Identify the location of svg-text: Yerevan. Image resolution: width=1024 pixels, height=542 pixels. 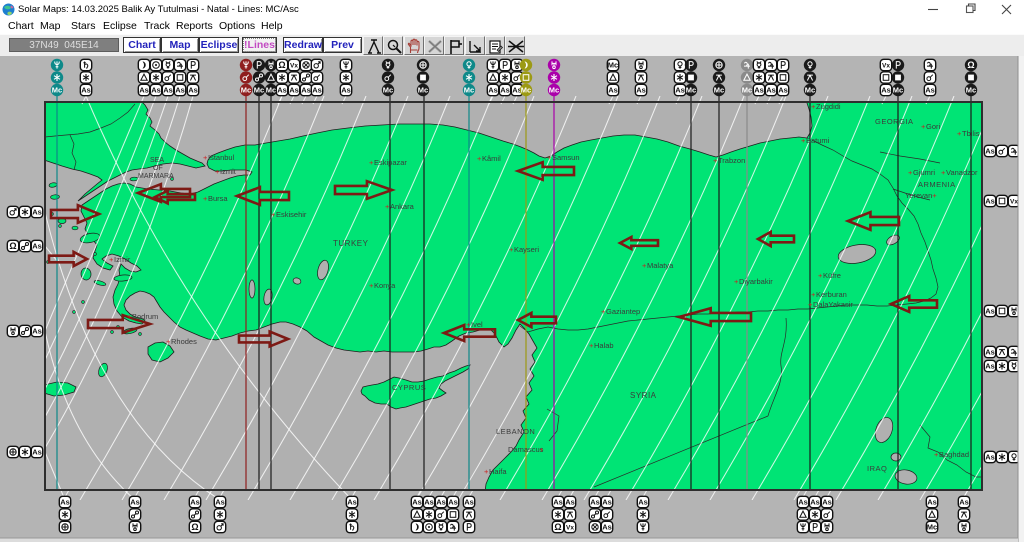
(918, 195).